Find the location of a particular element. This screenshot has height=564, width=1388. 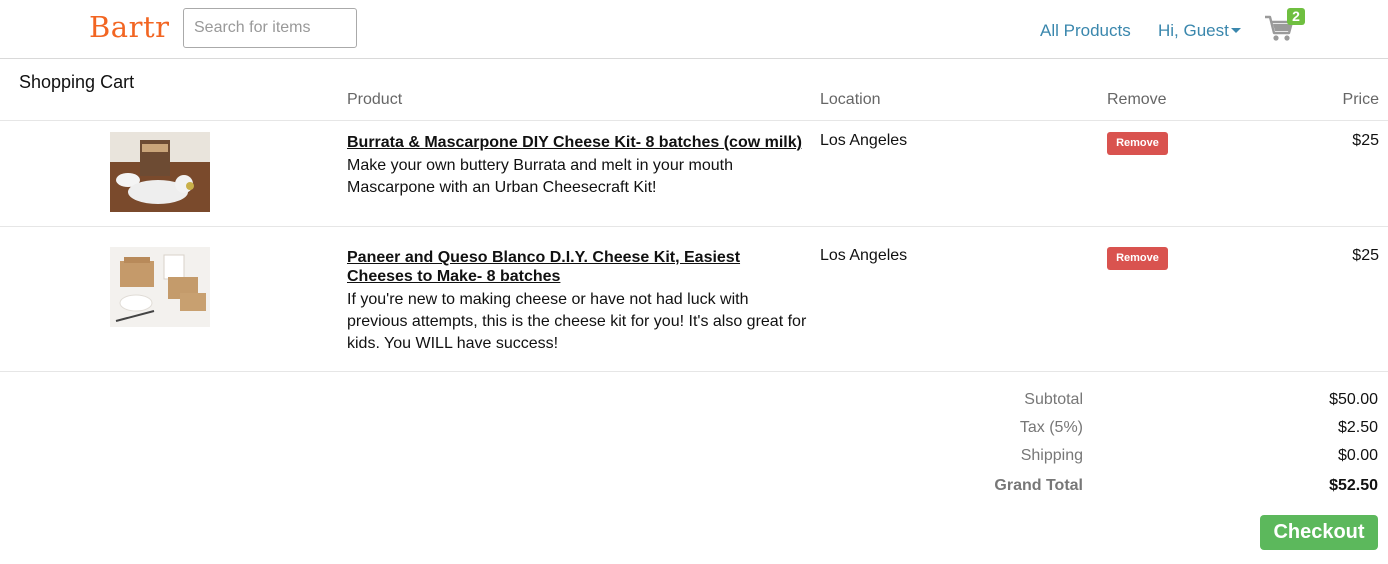

shipping-label: Shipping is located at coordinates (1051, 455).